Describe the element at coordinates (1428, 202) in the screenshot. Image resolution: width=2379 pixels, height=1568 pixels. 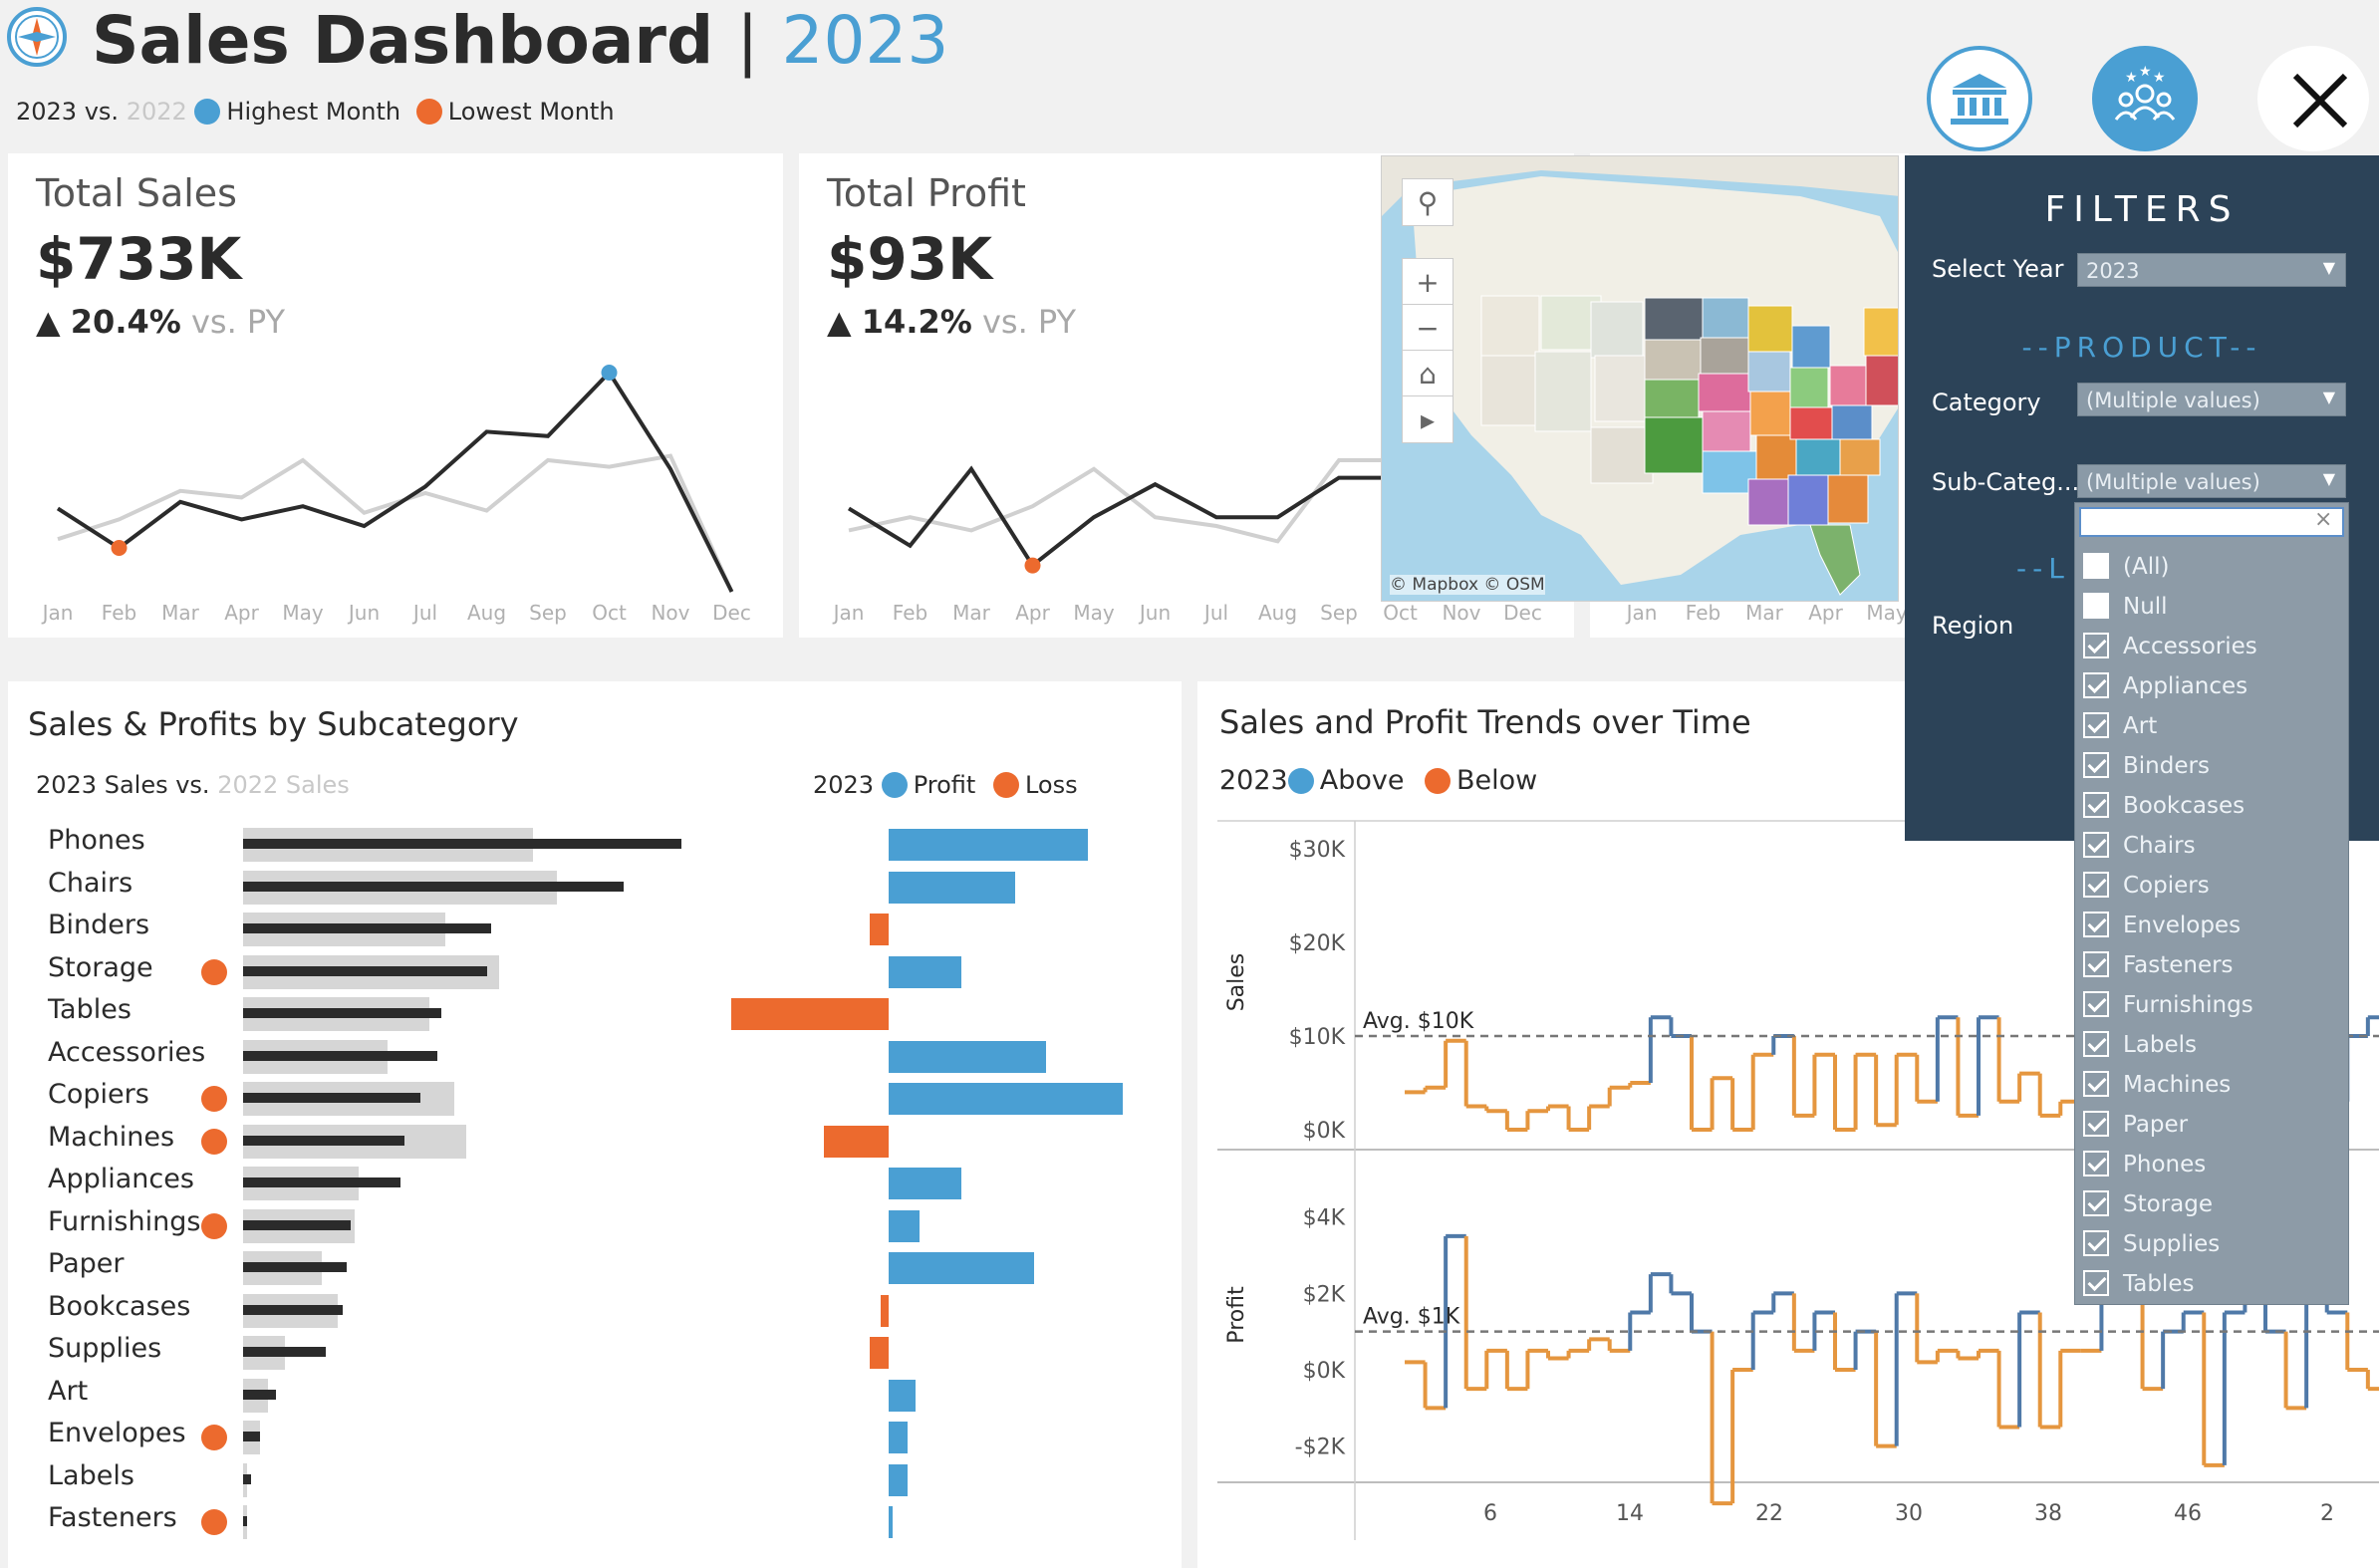
I see `map-search-button: ⚲` at that location.